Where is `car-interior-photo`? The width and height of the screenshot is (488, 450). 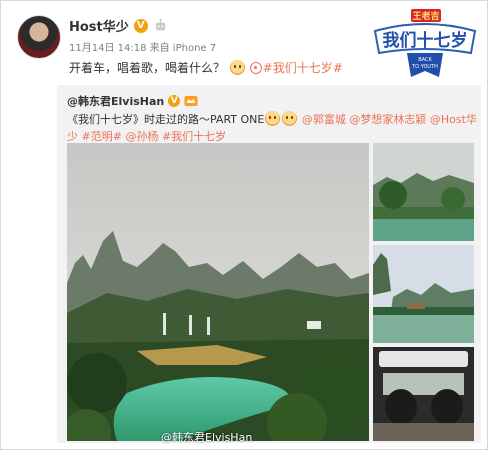 car-interior-photo is located at coordinates (423, 394).